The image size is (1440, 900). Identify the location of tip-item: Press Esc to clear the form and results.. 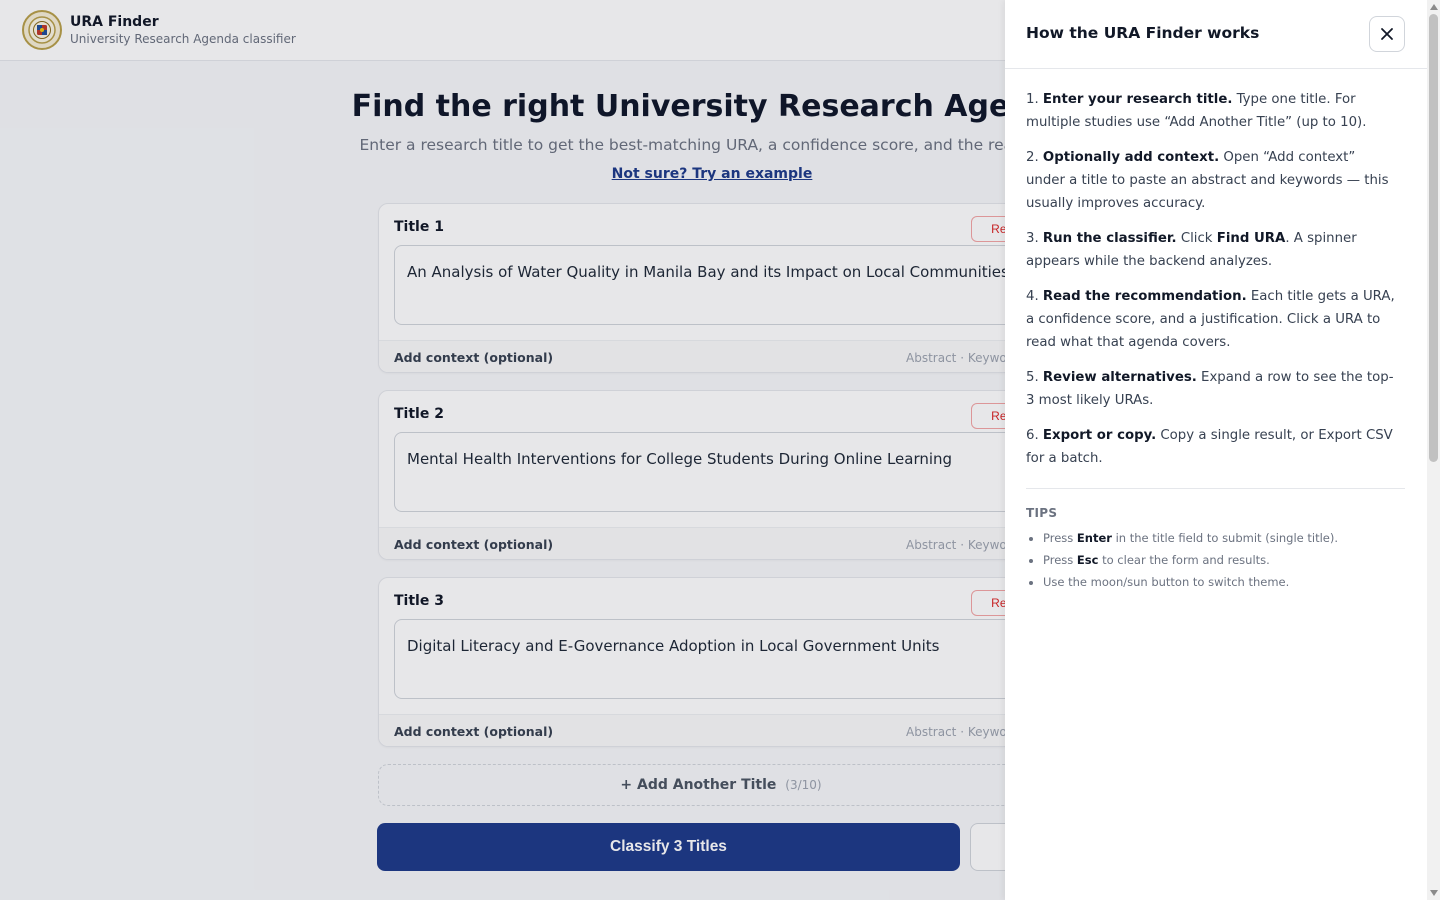
(1223, 560).